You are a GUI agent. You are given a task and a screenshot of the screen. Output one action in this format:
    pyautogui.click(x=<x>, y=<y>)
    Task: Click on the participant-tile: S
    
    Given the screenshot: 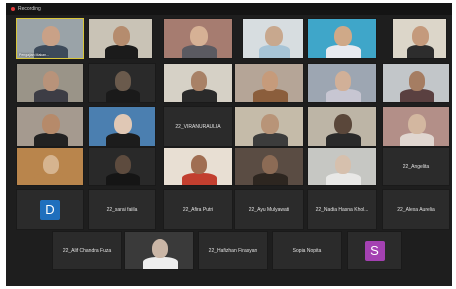 What is the action you would take?
    pyautogui.click(x=374, y=250)
    